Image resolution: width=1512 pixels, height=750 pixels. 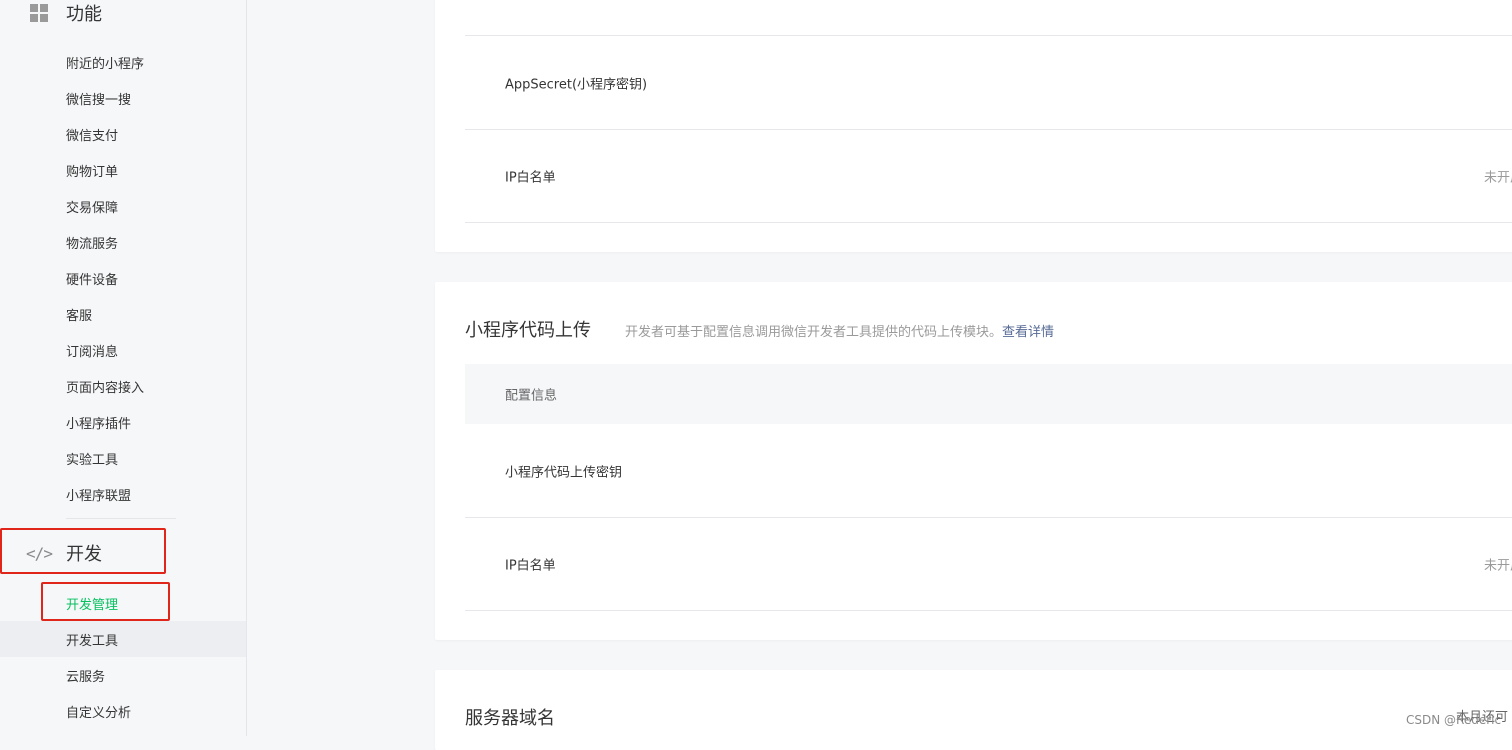 What do you see at coordinates (814, 332) in the screenshot?
I see `description-text: 开发者可基于配置信息调用微信开发者工具提供的代码上传模块。` at bounding box center [814, 332].